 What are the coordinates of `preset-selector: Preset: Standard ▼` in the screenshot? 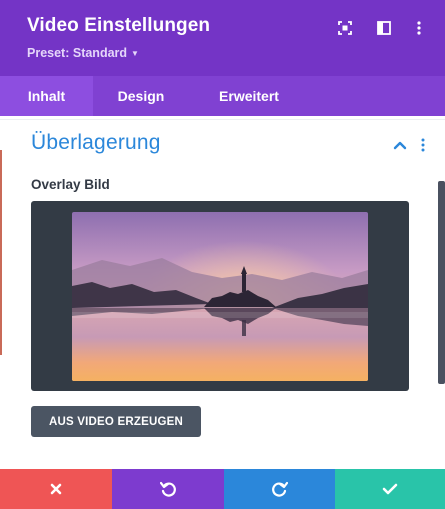 It's located at (83, 53).